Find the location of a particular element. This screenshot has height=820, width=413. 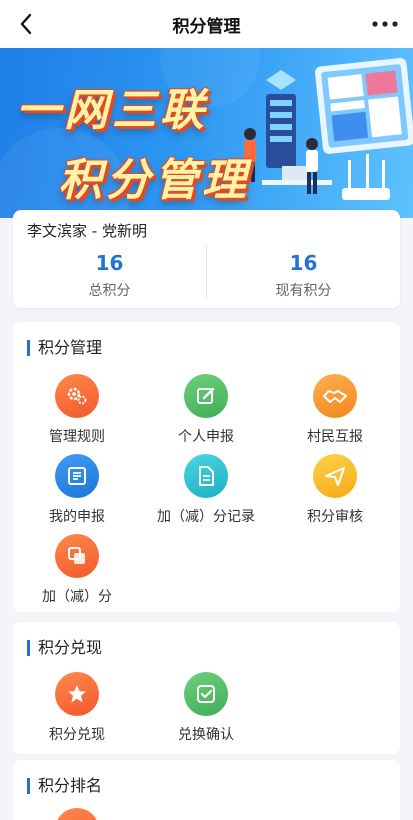

navigation-bar: 积分管理 is located at coordinates (206, 24).